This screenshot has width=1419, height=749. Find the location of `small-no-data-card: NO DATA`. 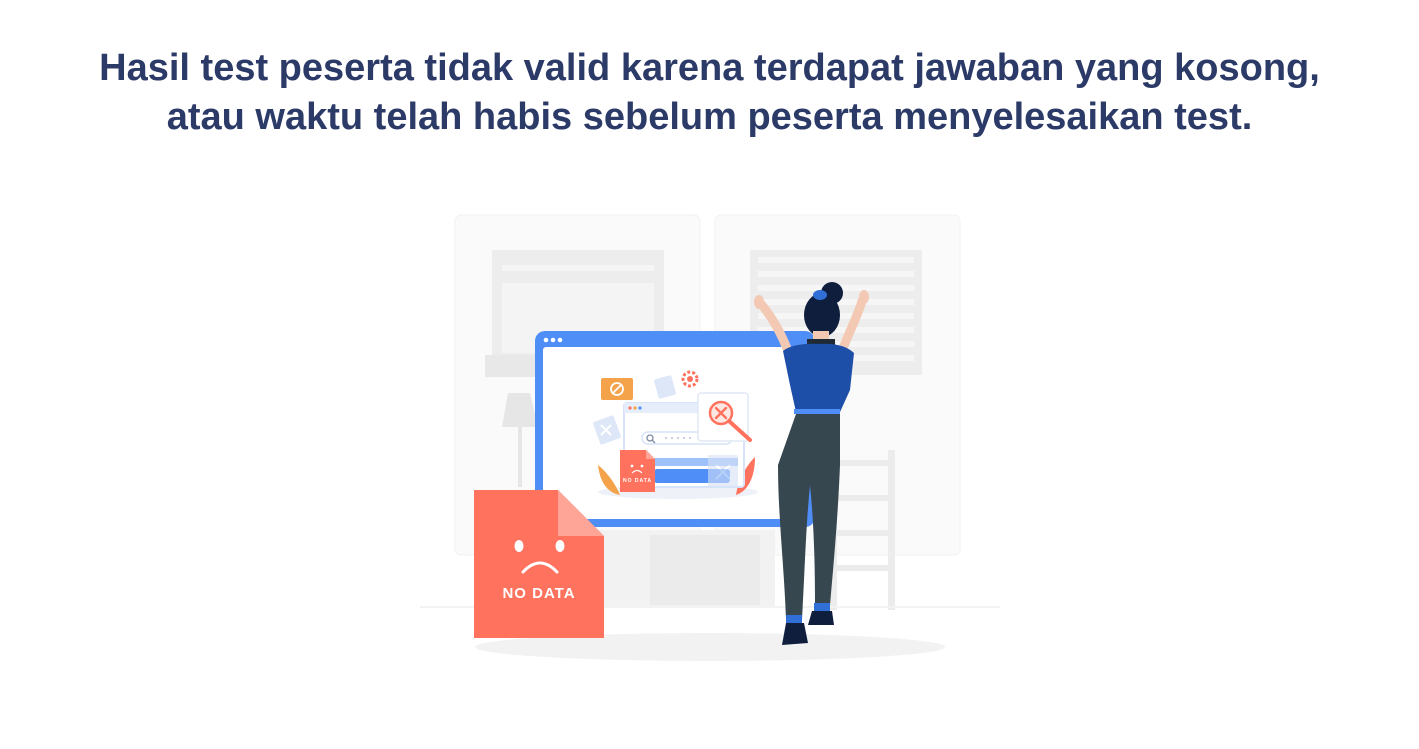

small-no-data-card: NO DATA is located at coordinates (637, 471).